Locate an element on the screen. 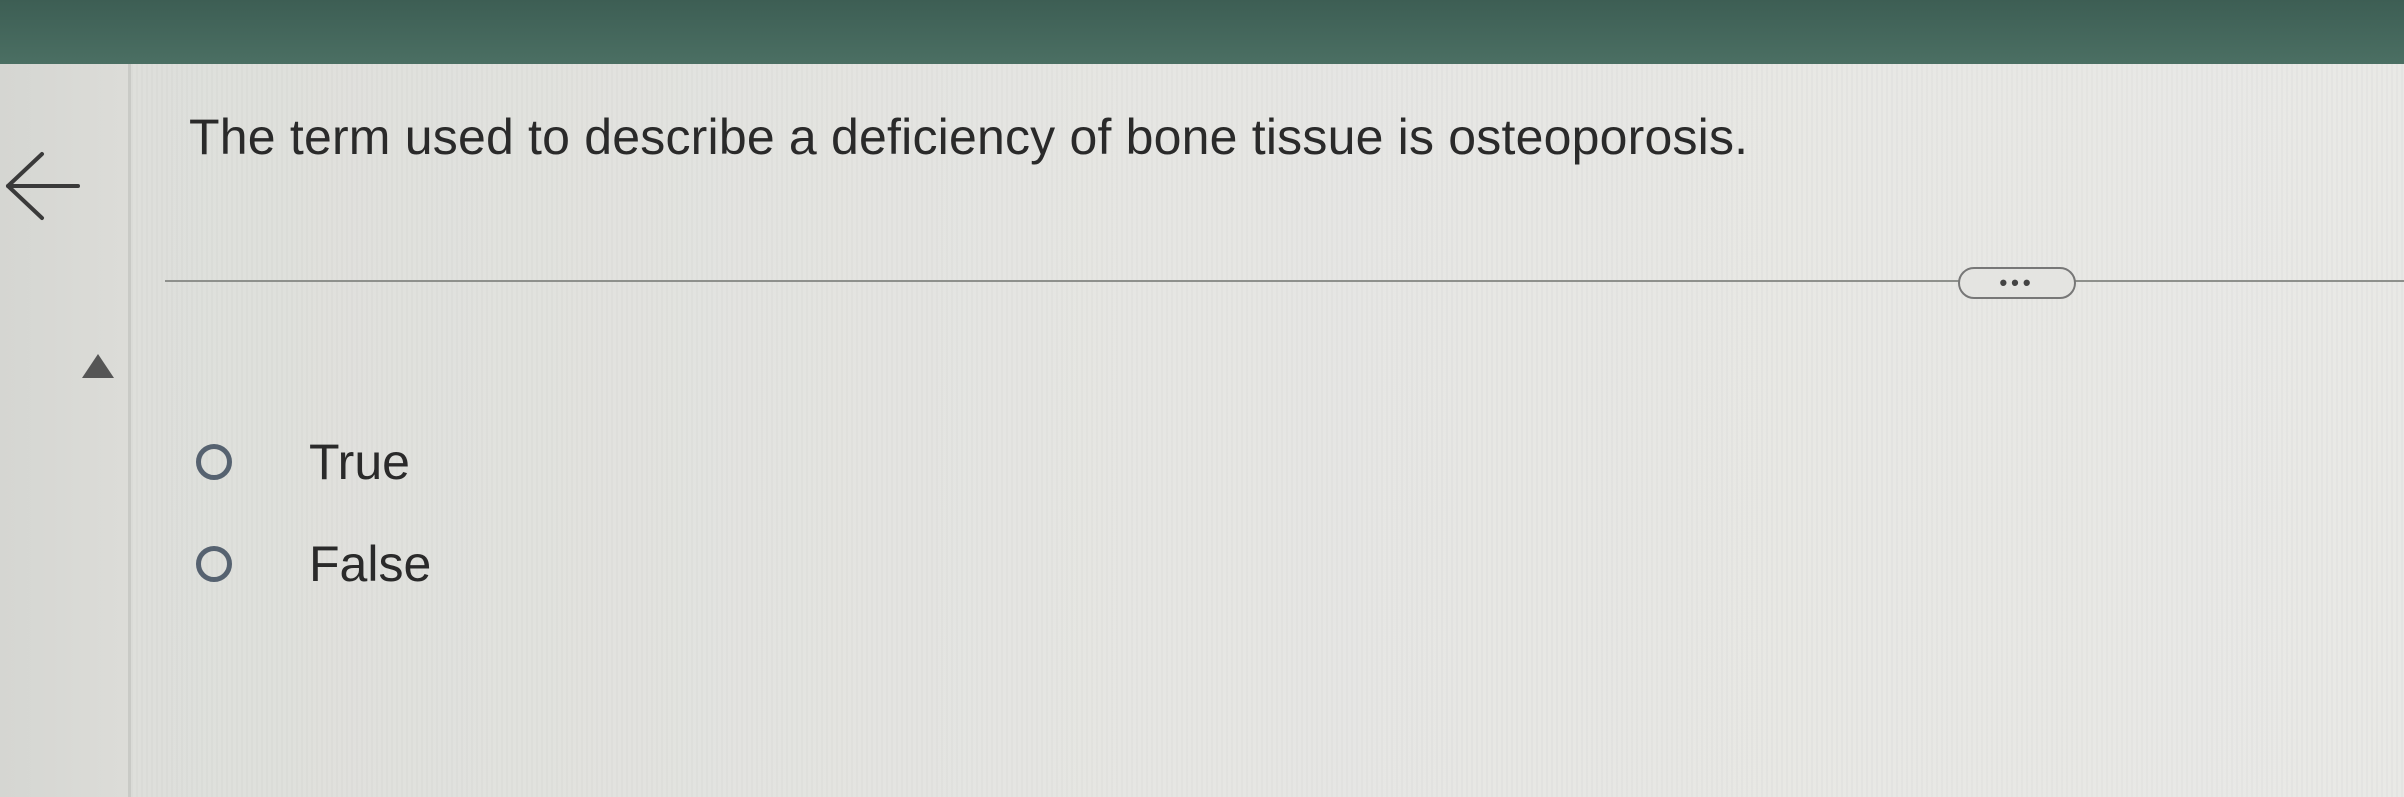  more-options-button: ••• is located at coordinates (2017, 283).